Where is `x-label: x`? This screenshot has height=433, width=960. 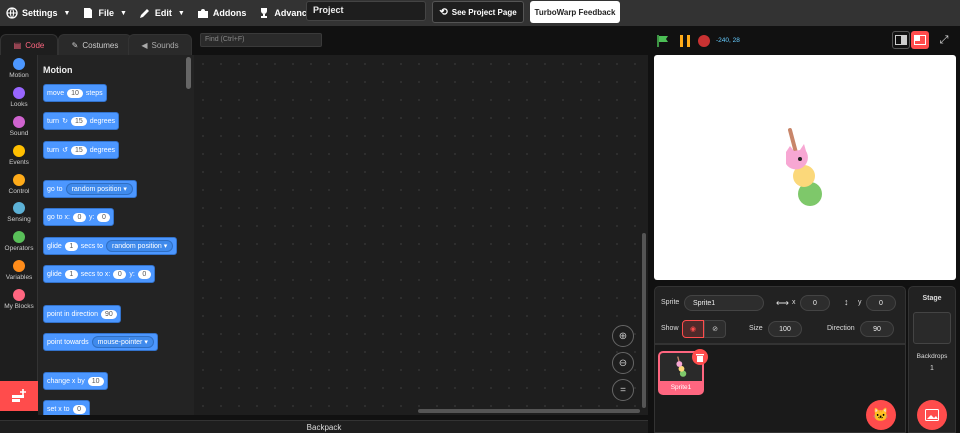
x-label: x is located at coordinates (794, 302).